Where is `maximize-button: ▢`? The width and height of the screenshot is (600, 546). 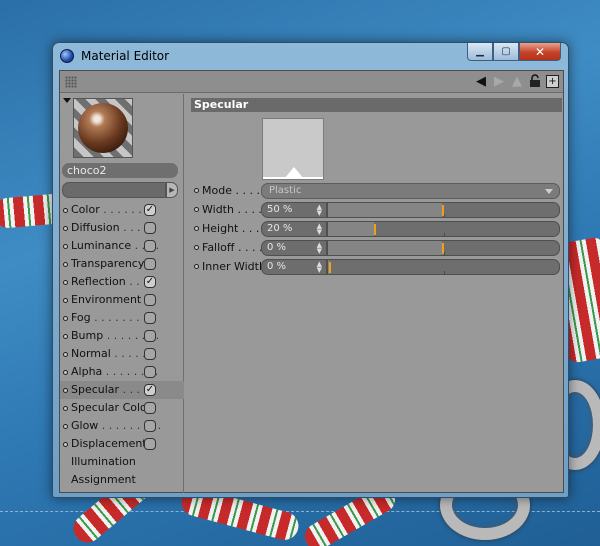 maximize-button: ▢ is located at coordinates (506, 52).